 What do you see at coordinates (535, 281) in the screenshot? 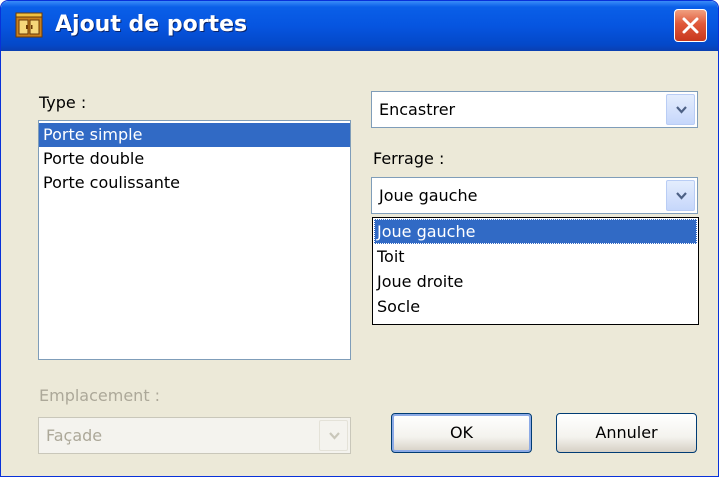
I see `dropdown-option: Joue droite` at bounding box center [535, 281].